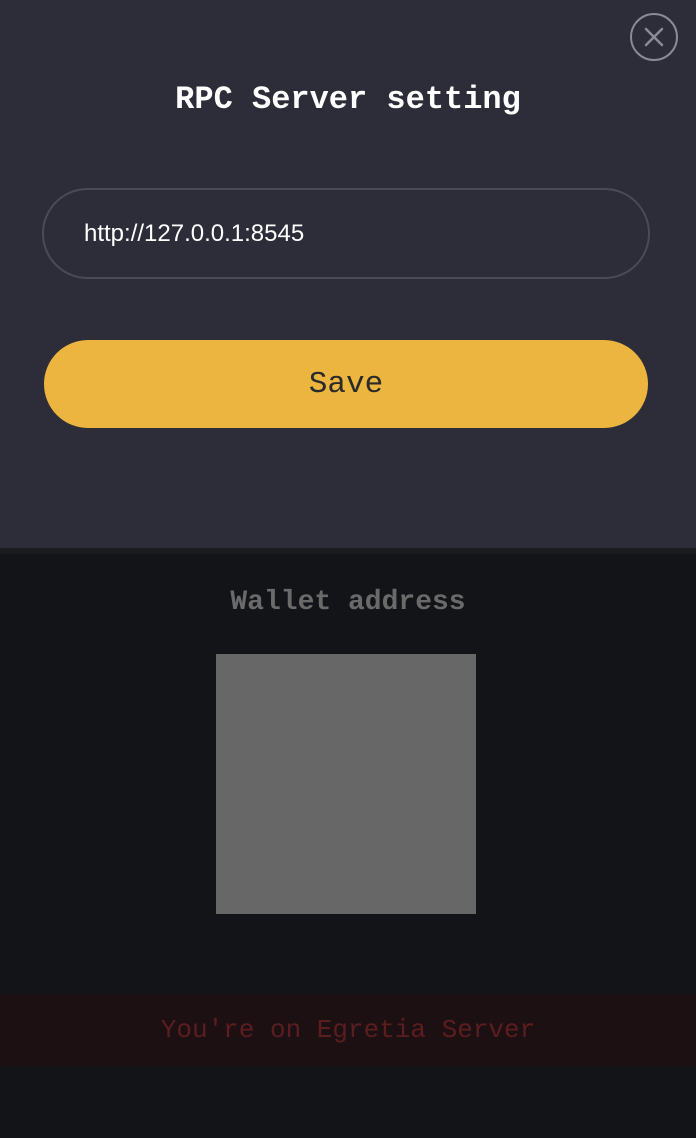  Describe the element at coordinates (348, 99) in the screenshot. I see `modal-title: RPC Server setting` at that location.